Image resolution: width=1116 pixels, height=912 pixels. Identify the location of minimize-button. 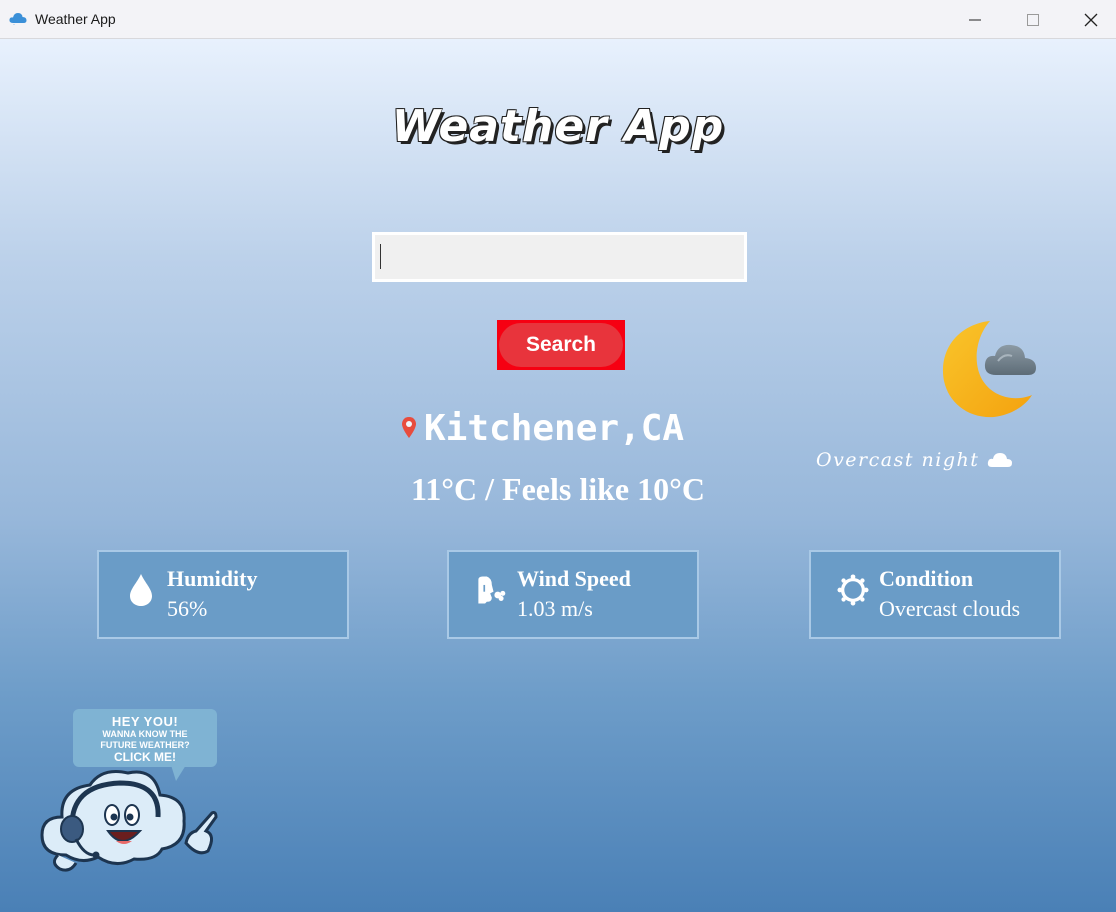
(975, 19).